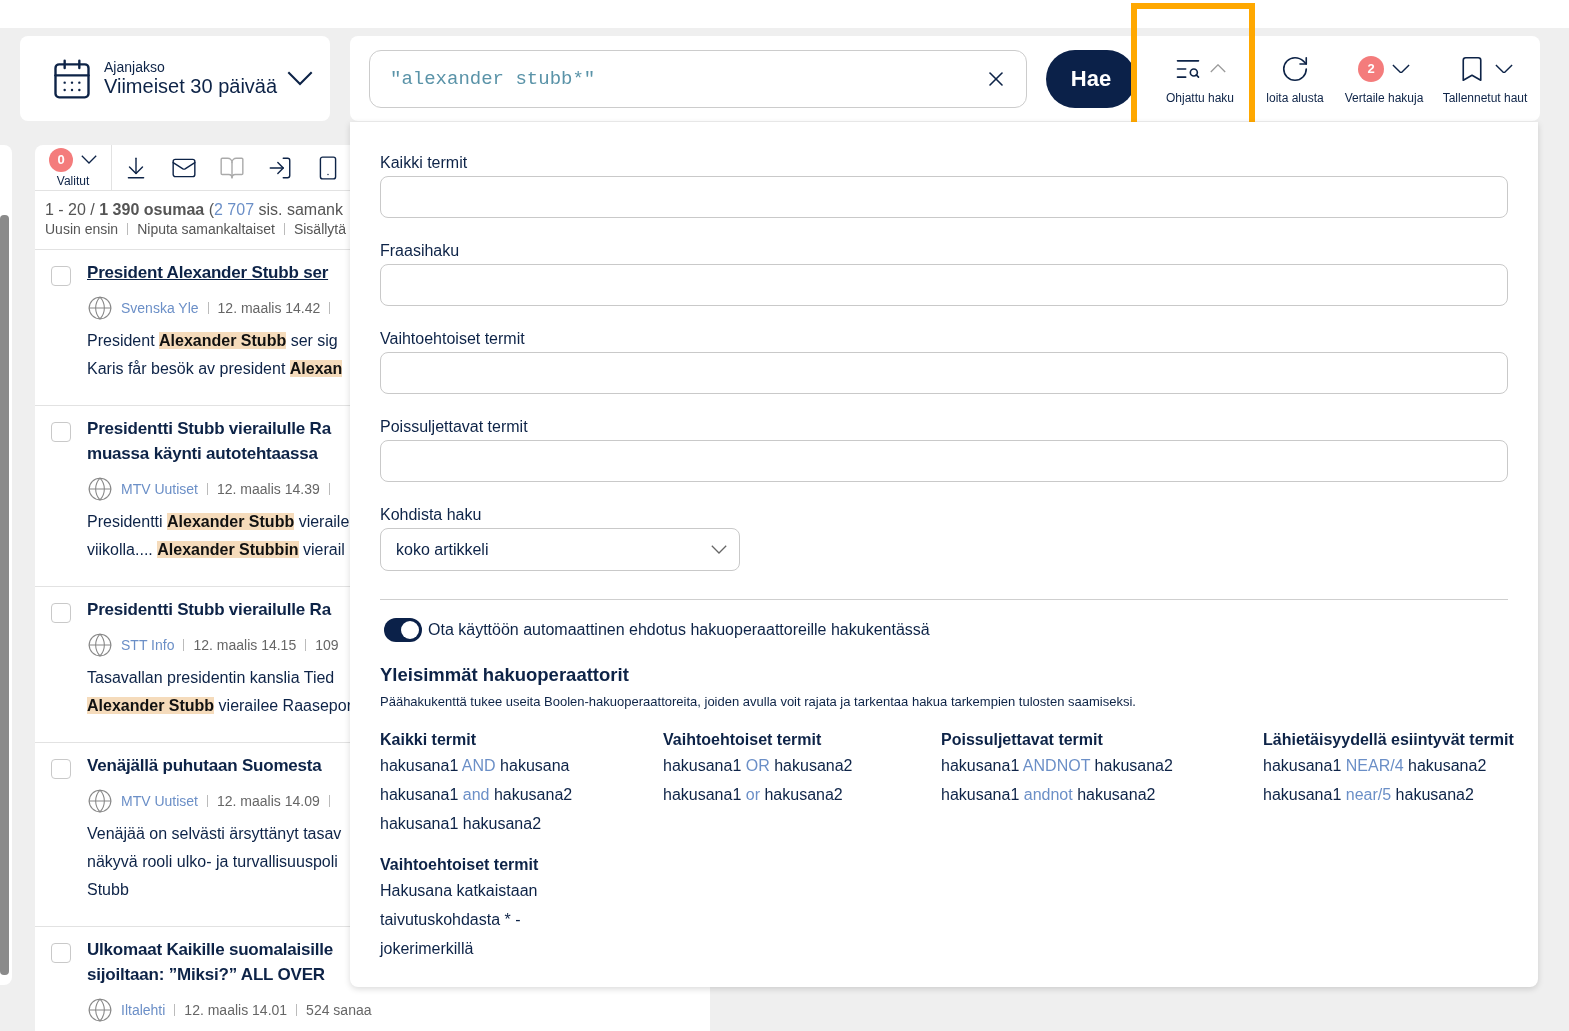 The image size is (1569, 1031). Describe the element at coordinates (219, 706) in the screenshot. I see `snippet-line: Alexander Stubb vierailee Raasepor` at that location.